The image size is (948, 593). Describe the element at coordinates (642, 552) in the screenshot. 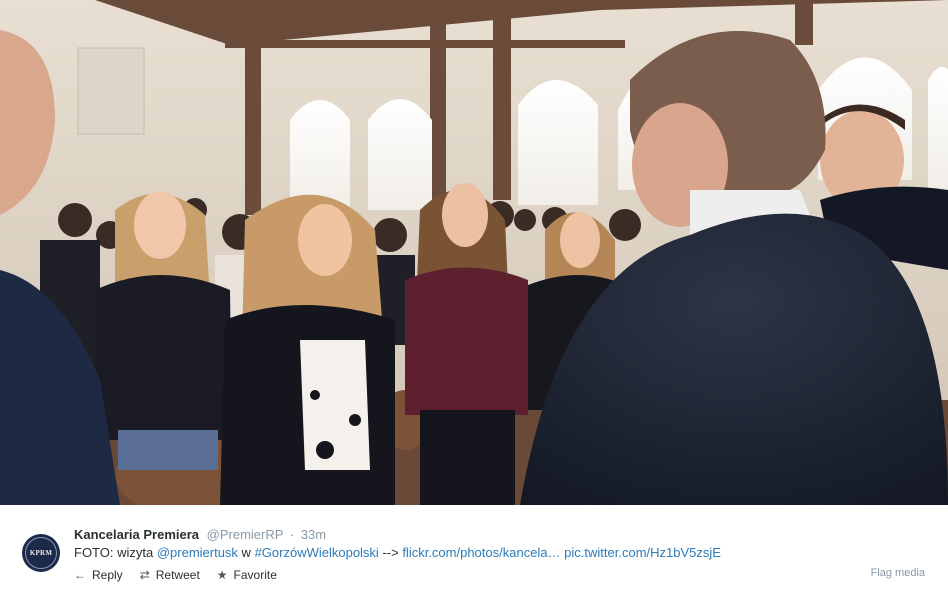

I see `pic-link: pic.twitter.com/Hz1bV5zsjE` at that location.